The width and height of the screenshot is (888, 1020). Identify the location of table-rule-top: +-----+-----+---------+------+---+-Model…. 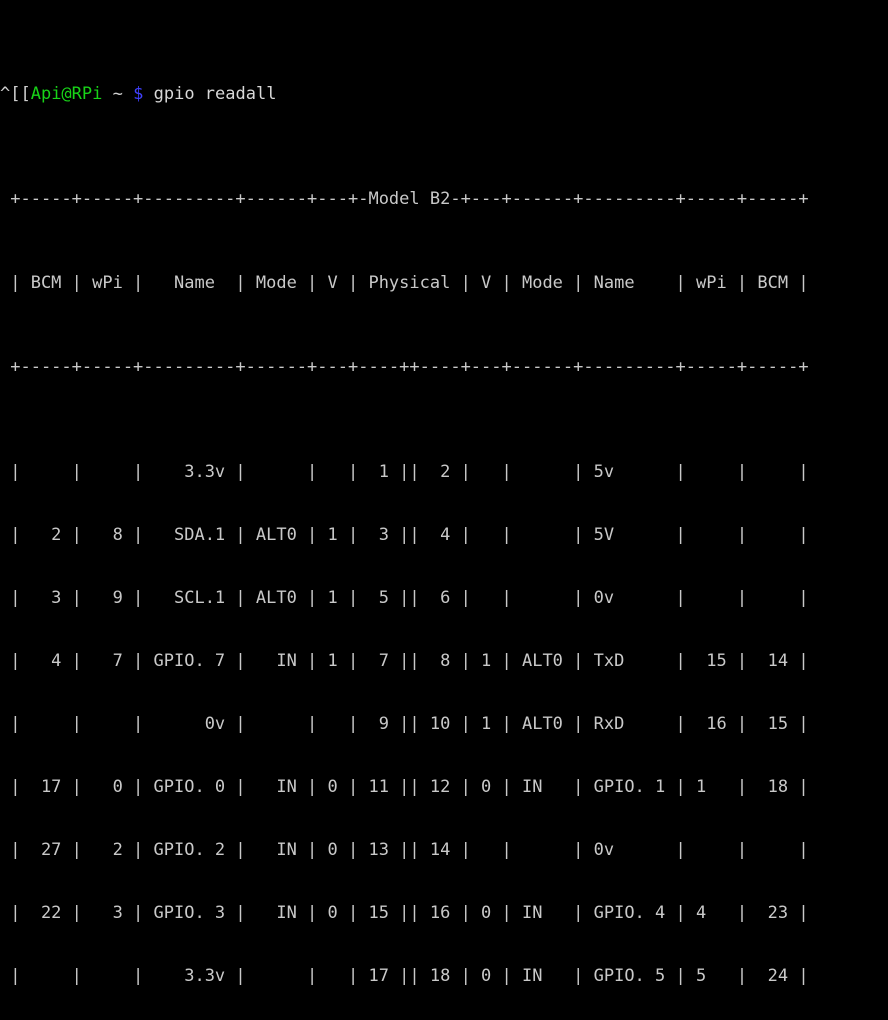
(404, 199).